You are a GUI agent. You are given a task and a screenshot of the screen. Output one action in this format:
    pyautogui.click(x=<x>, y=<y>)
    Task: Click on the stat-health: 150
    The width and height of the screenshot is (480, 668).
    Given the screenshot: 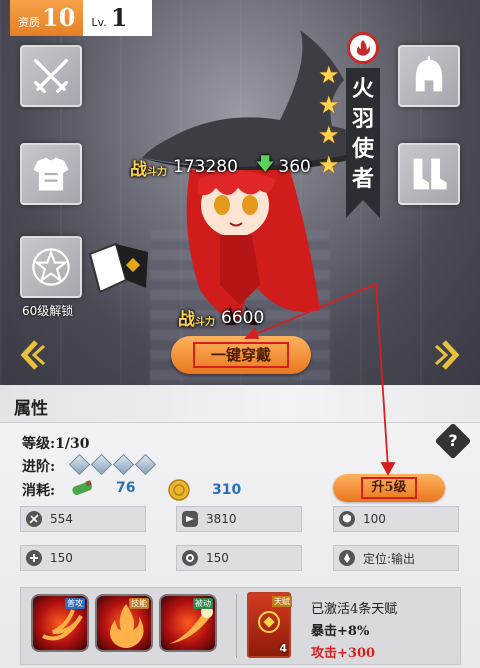 What is the action you would take?
    pyautogui.click(x=83, y=558)
    